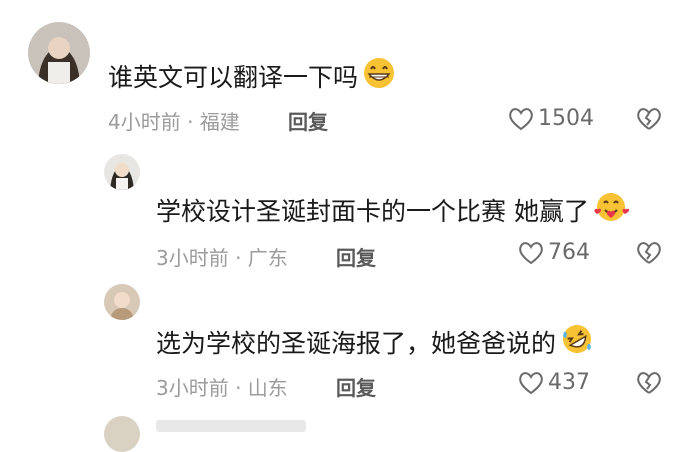 Image resolution: width=690 pixels, height=452 pixels. Describe the element at coordinates (379, 76) in the screenshot. I see `grinning-face-icon` at that location.